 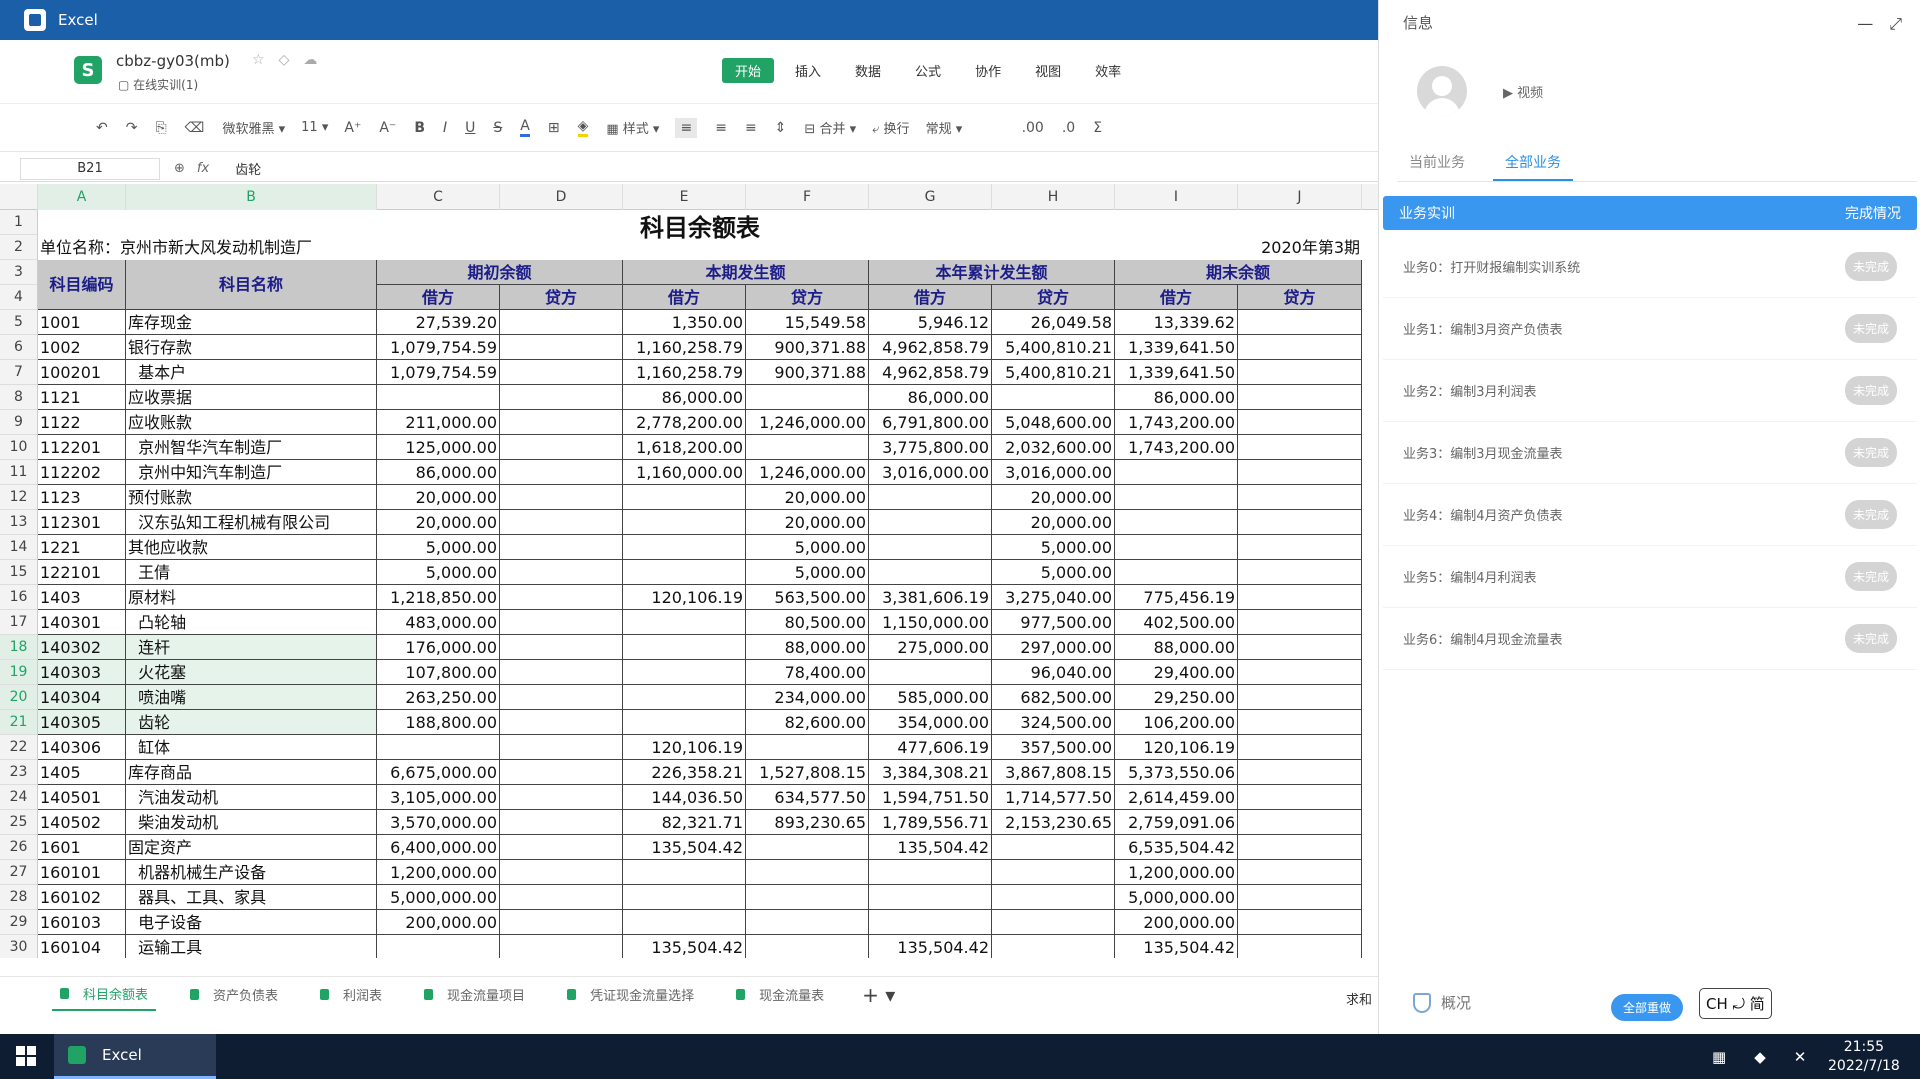 What do you see at coordinates (19, 472) in the screenshot?
I see `row-number: 11` at bounding box center [19, 472].